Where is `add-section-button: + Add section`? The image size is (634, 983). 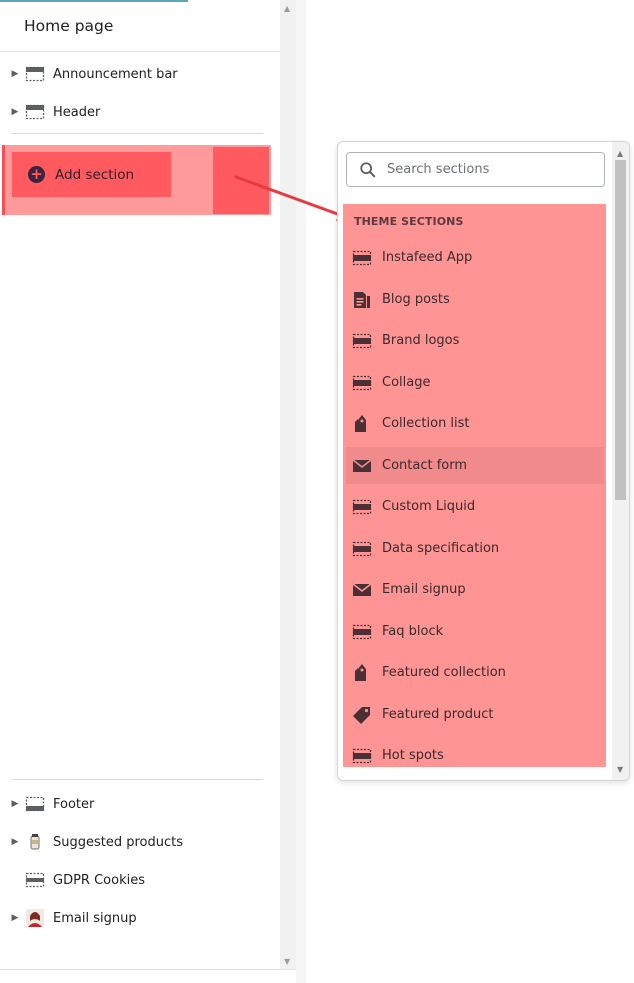
add-section-button: + Add section is located at coordinates (91, 174).